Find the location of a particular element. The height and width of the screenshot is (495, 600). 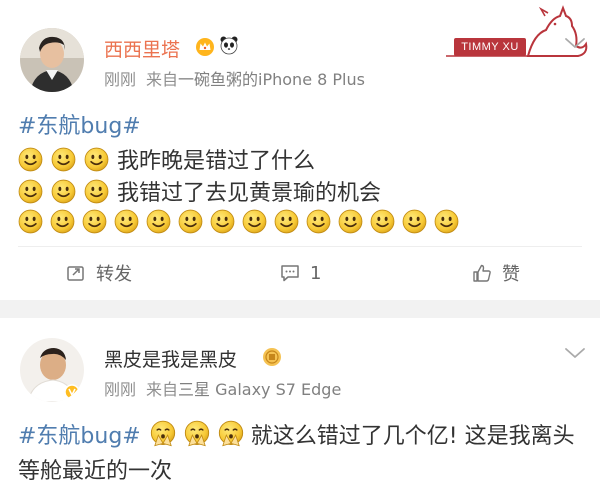

watermark-text: TIMMY XU is located at coordinates (490, 47).